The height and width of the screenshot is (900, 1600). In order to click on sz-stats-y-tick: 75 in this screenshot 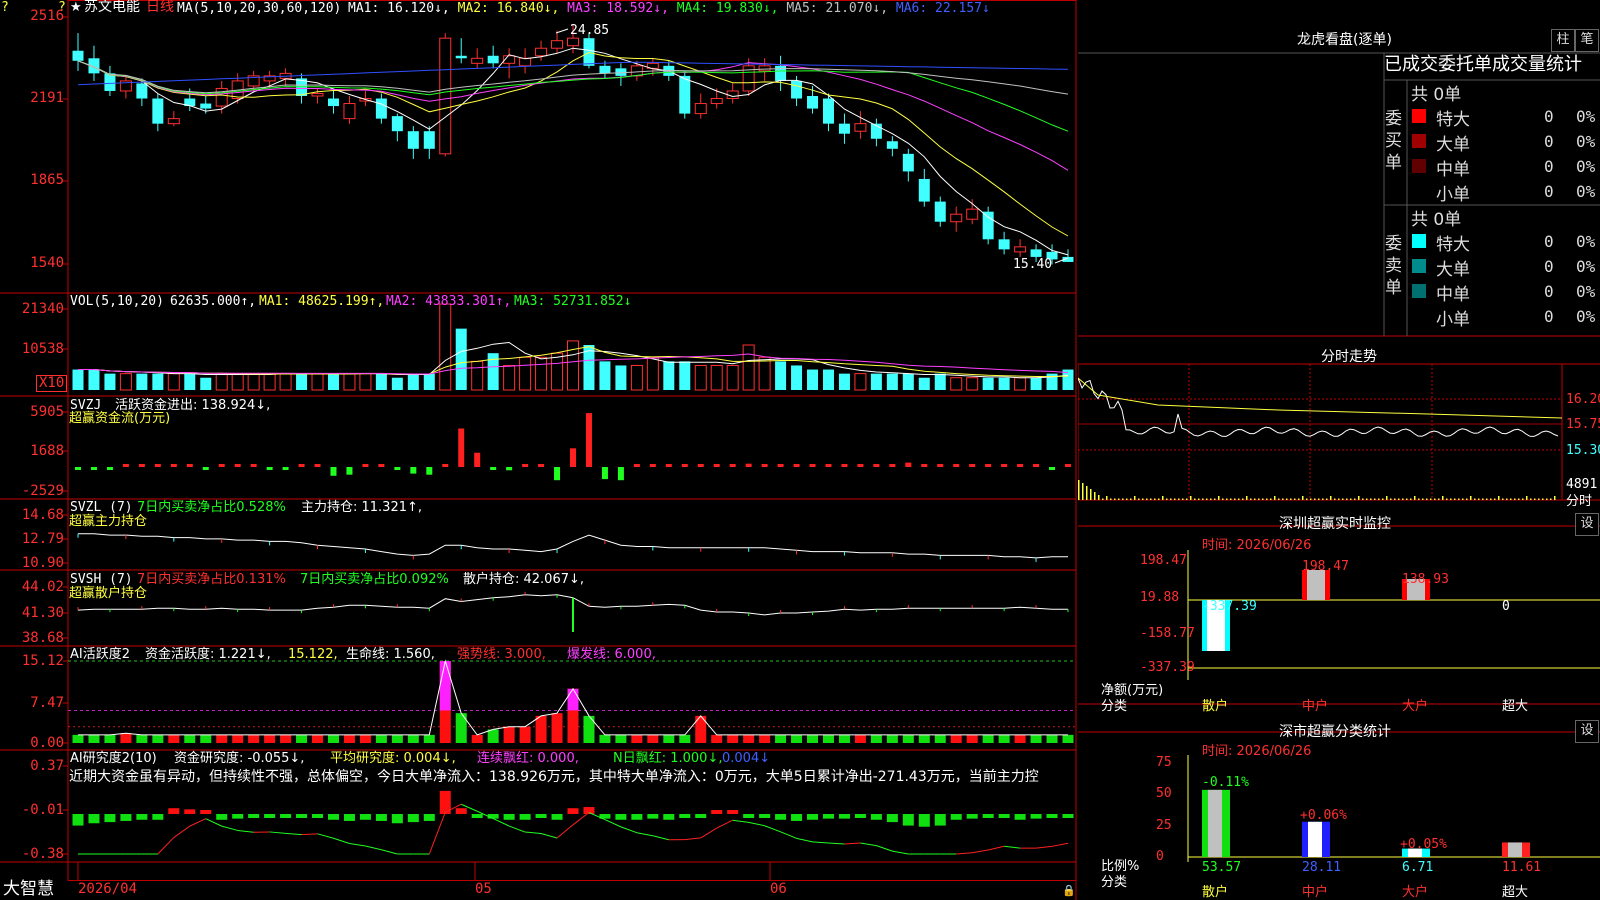, I will do `click(1164, 762)`.